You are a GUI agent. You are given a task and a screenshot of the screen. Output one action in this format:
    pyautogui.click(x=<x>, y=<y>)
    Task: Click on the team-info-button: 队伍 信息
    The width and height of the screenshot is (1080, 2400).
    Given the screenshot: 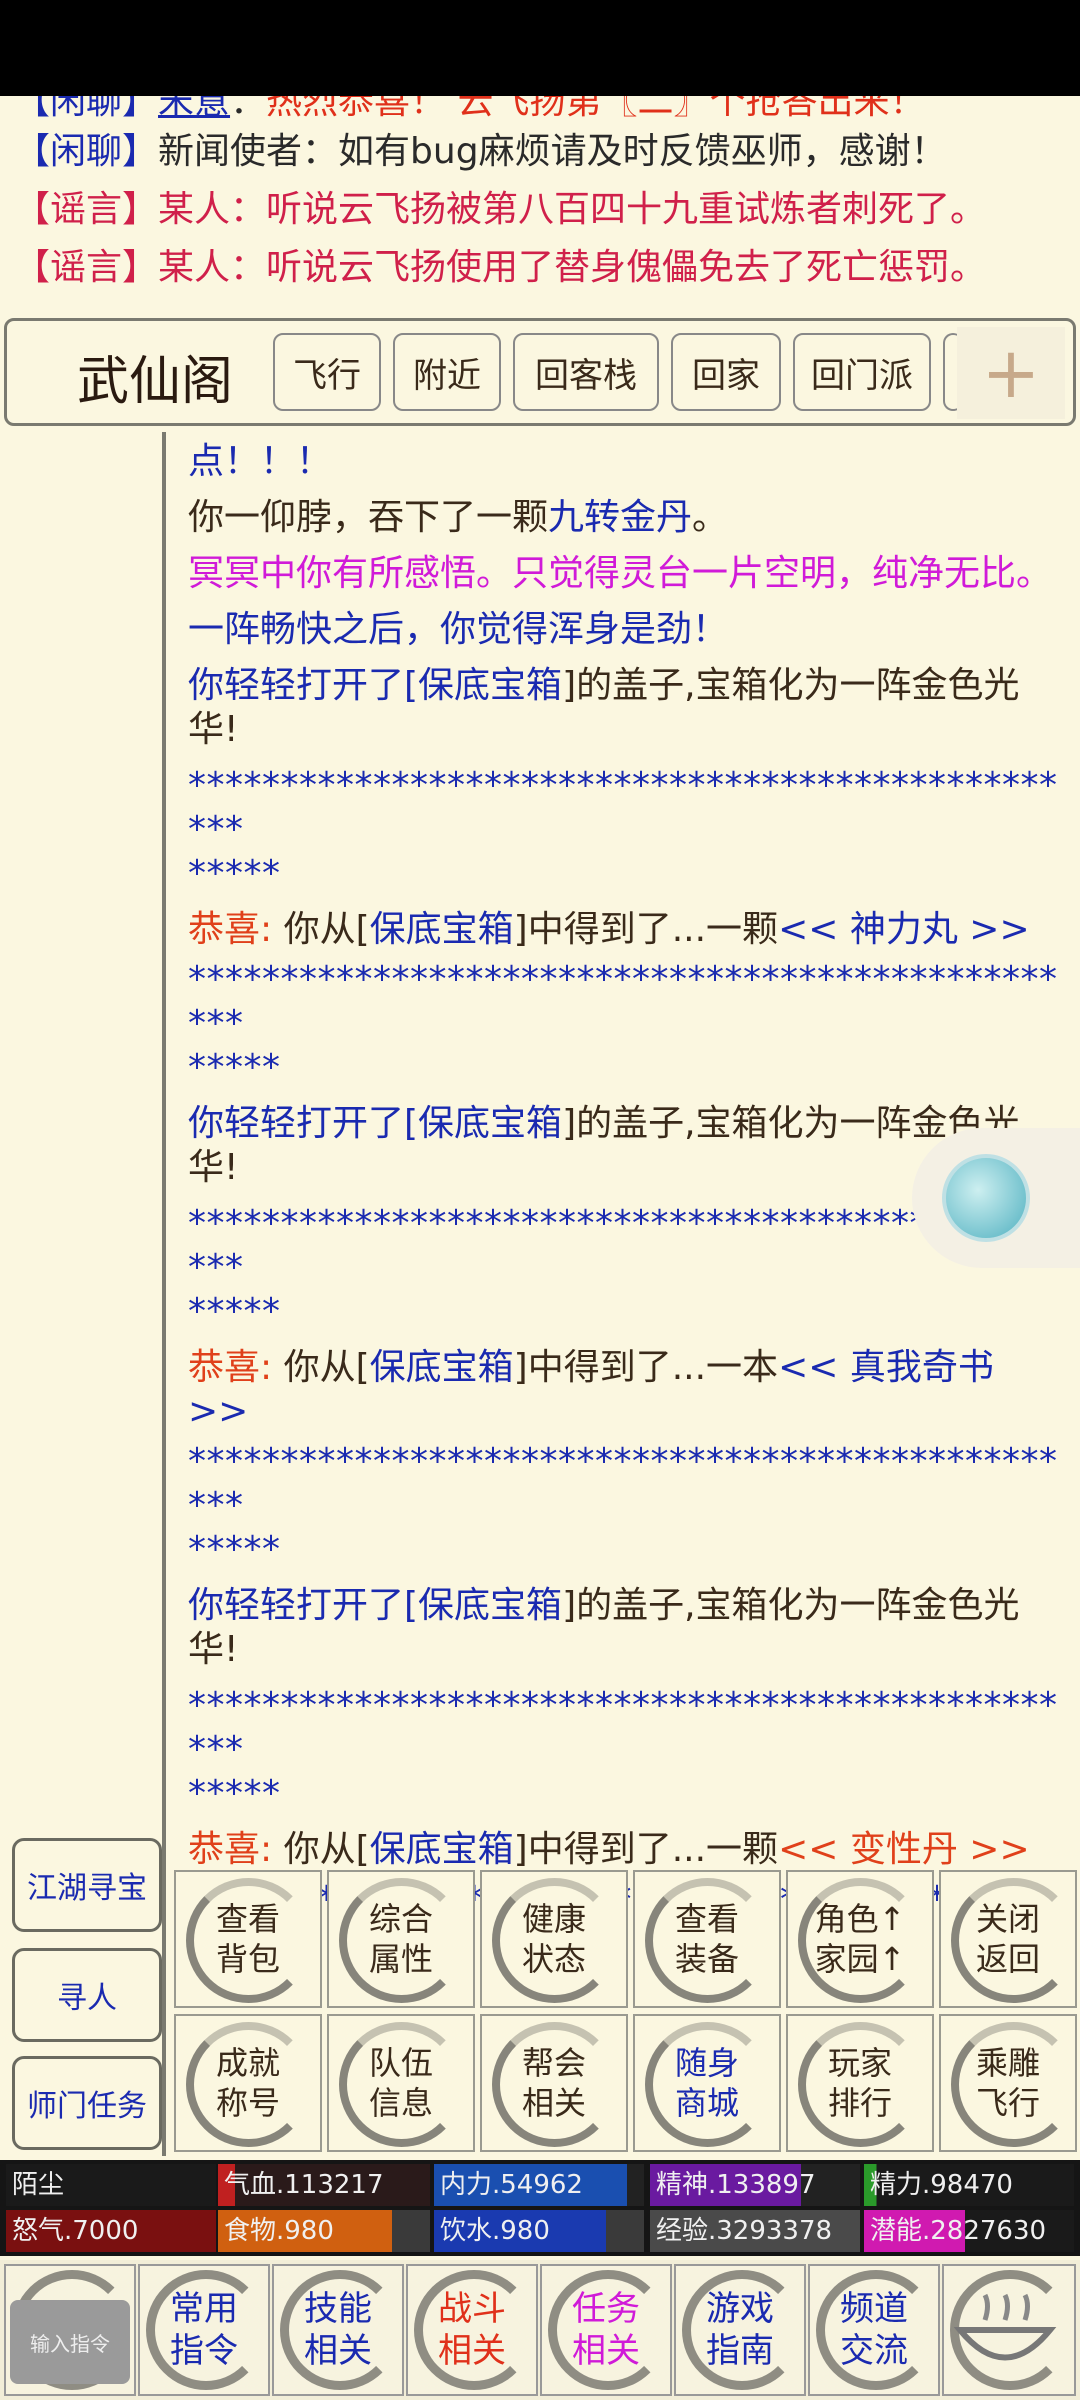 What is the action you would take?
    pyautogui.click(x=401, y=2083)
    